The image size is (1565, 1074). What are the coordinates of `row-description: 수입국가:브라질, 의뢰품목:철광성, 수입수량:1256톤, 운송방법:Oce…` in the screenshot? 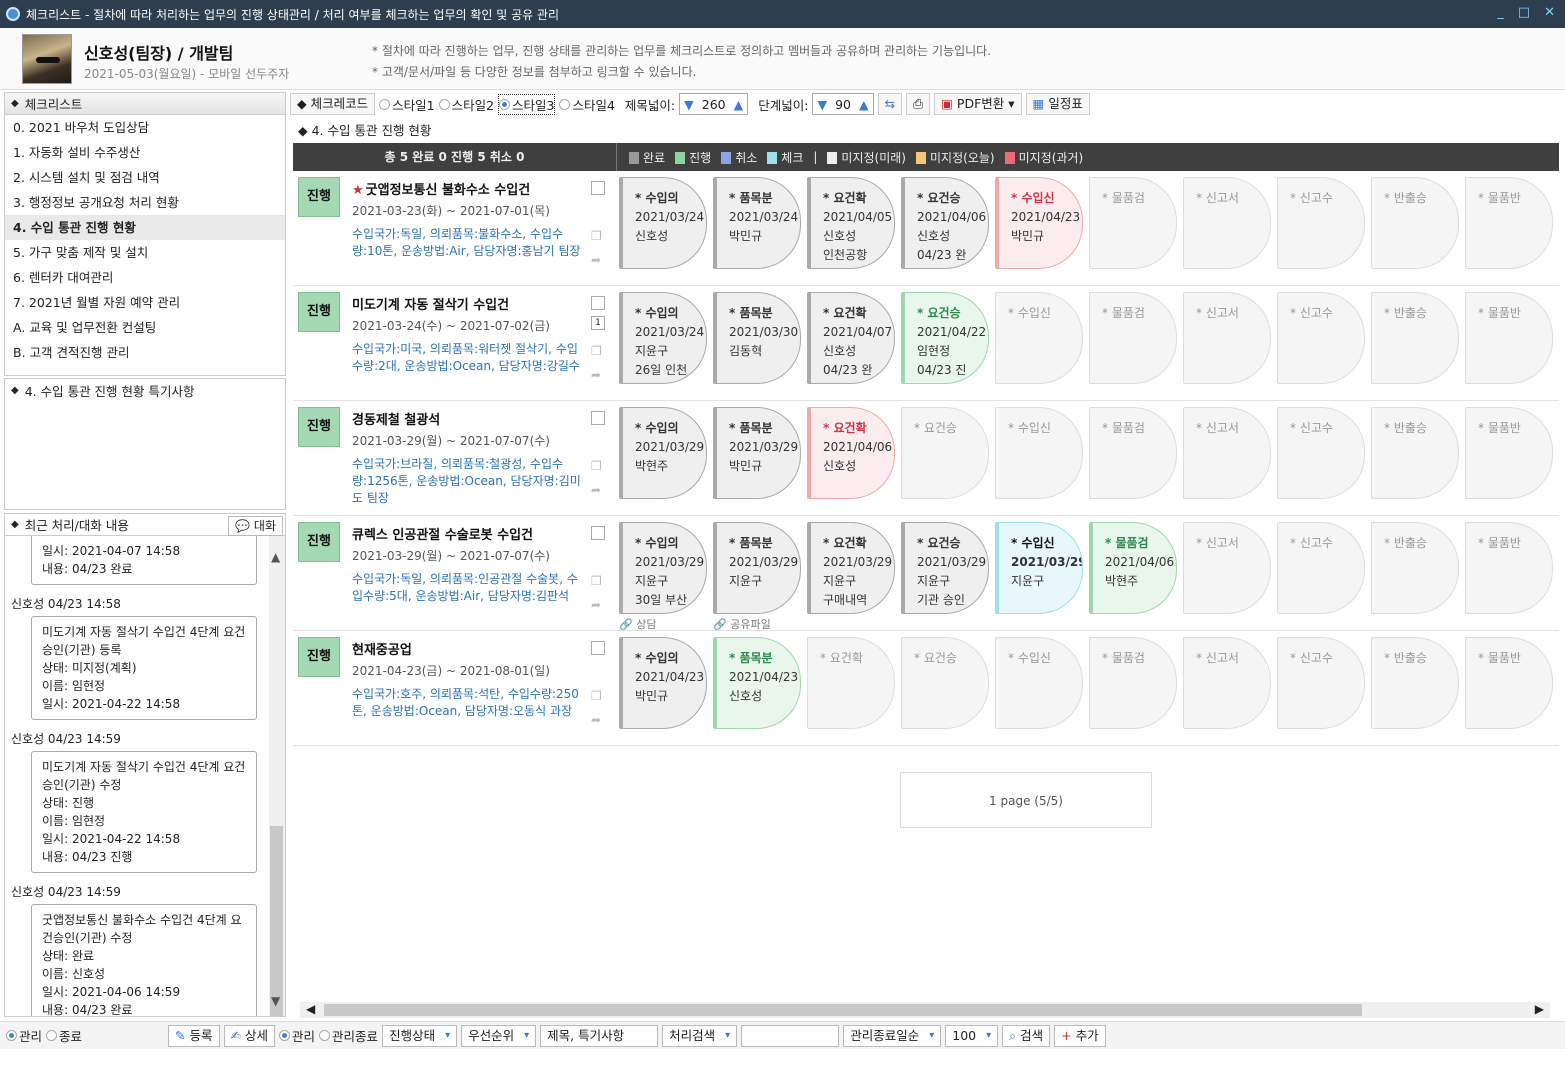 It's located at (469, 481).